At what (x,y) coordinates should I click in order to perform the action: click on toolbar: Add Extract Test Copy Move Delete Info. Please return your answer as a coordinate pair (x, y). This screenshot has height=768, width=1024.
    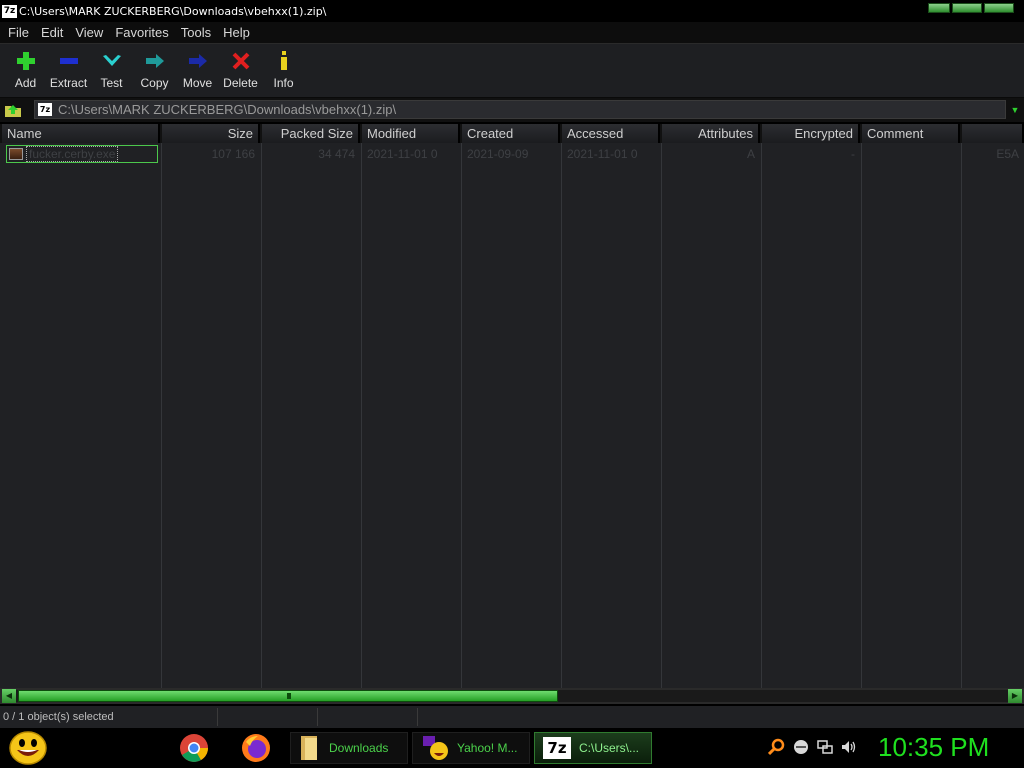
    Looking at the image, I should click on (512, 71).